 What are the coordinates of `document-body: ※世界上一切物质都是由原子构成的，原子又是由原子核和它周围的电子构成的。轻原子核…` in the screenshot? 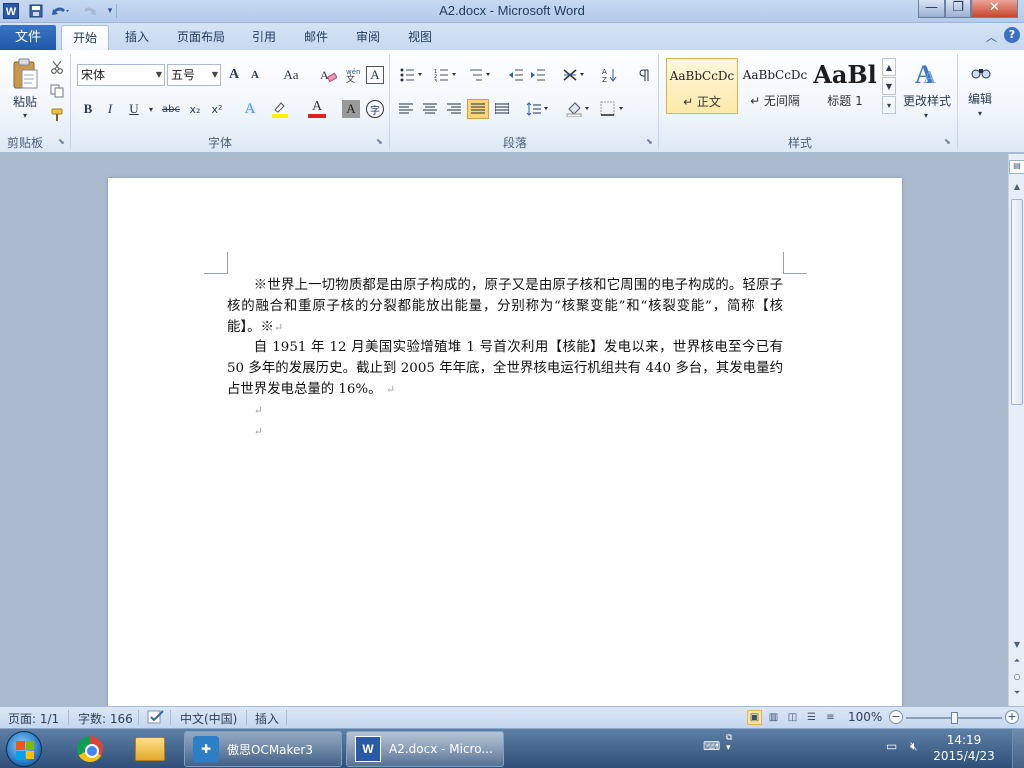 It's located at (505, 359).